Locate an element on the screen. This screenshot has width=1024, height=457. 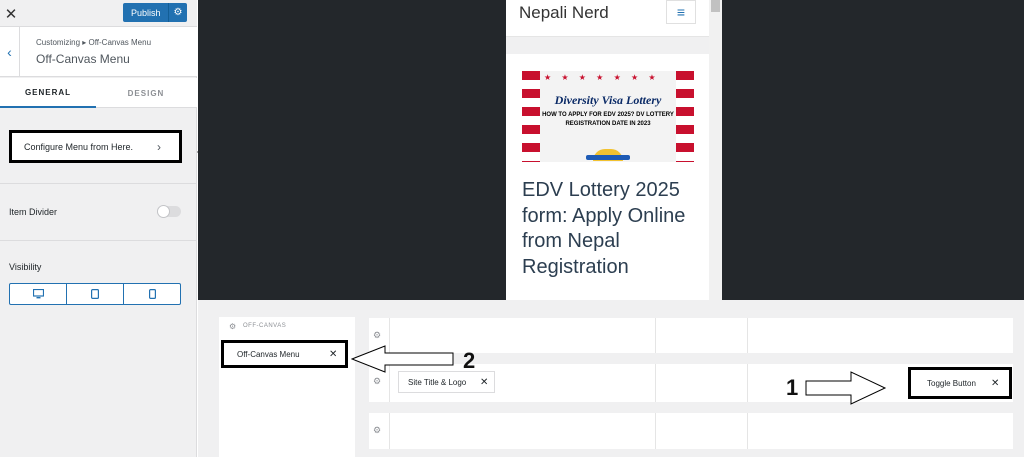
image-title: Diversity Visa Lottery is located at coordinates (608, 100).